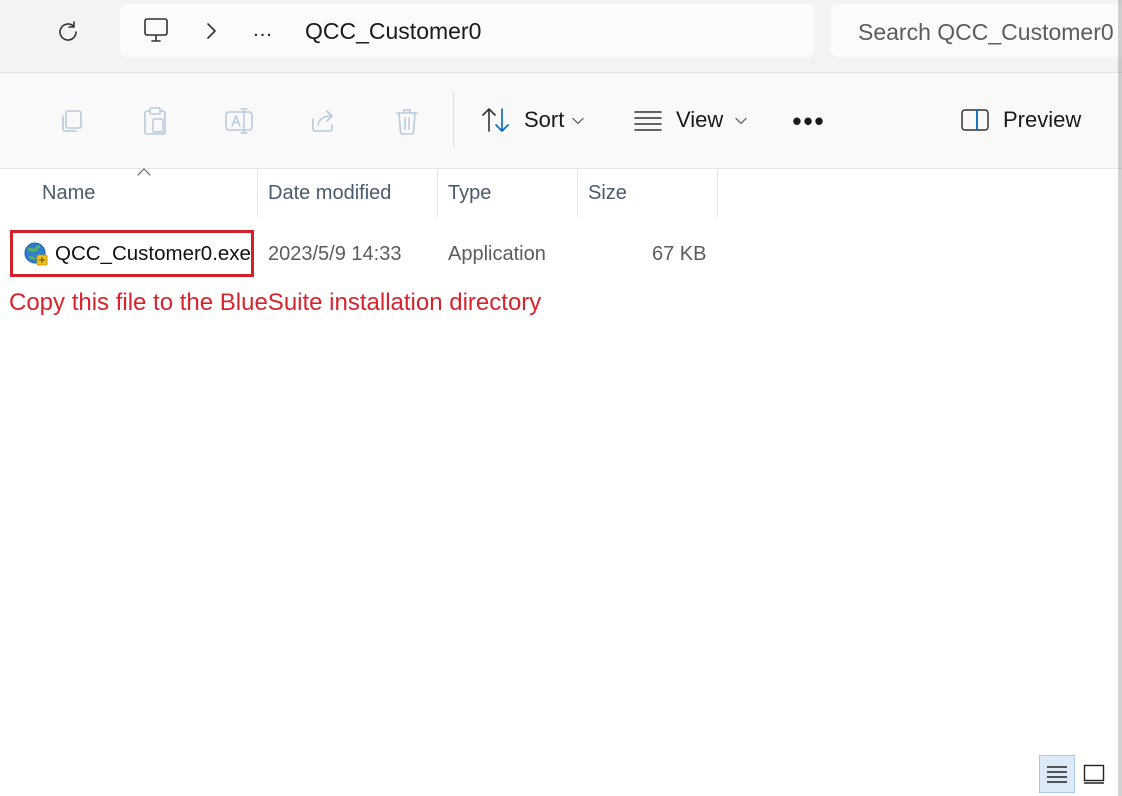 This screenshot has height=796, width=1122. Describe the element at coordinates (508, 193) in the screenshot. I see `column-type: Type` at that location.